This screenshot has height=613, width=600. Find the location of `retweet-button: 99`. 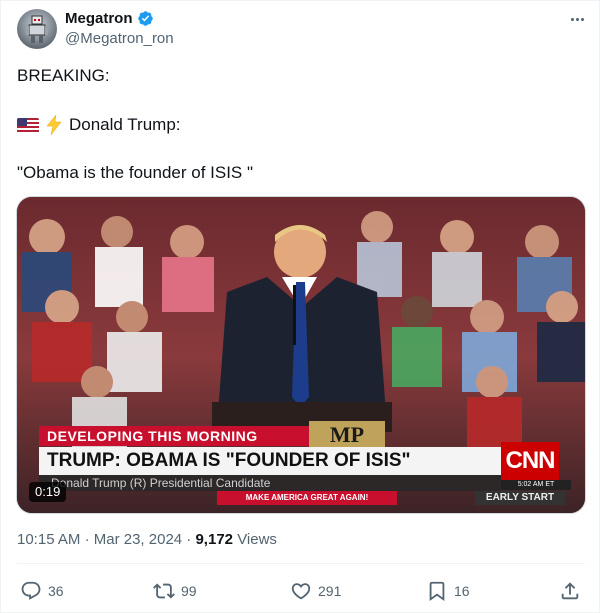

retweet-button: 99 is located at coordinates (175, 591).